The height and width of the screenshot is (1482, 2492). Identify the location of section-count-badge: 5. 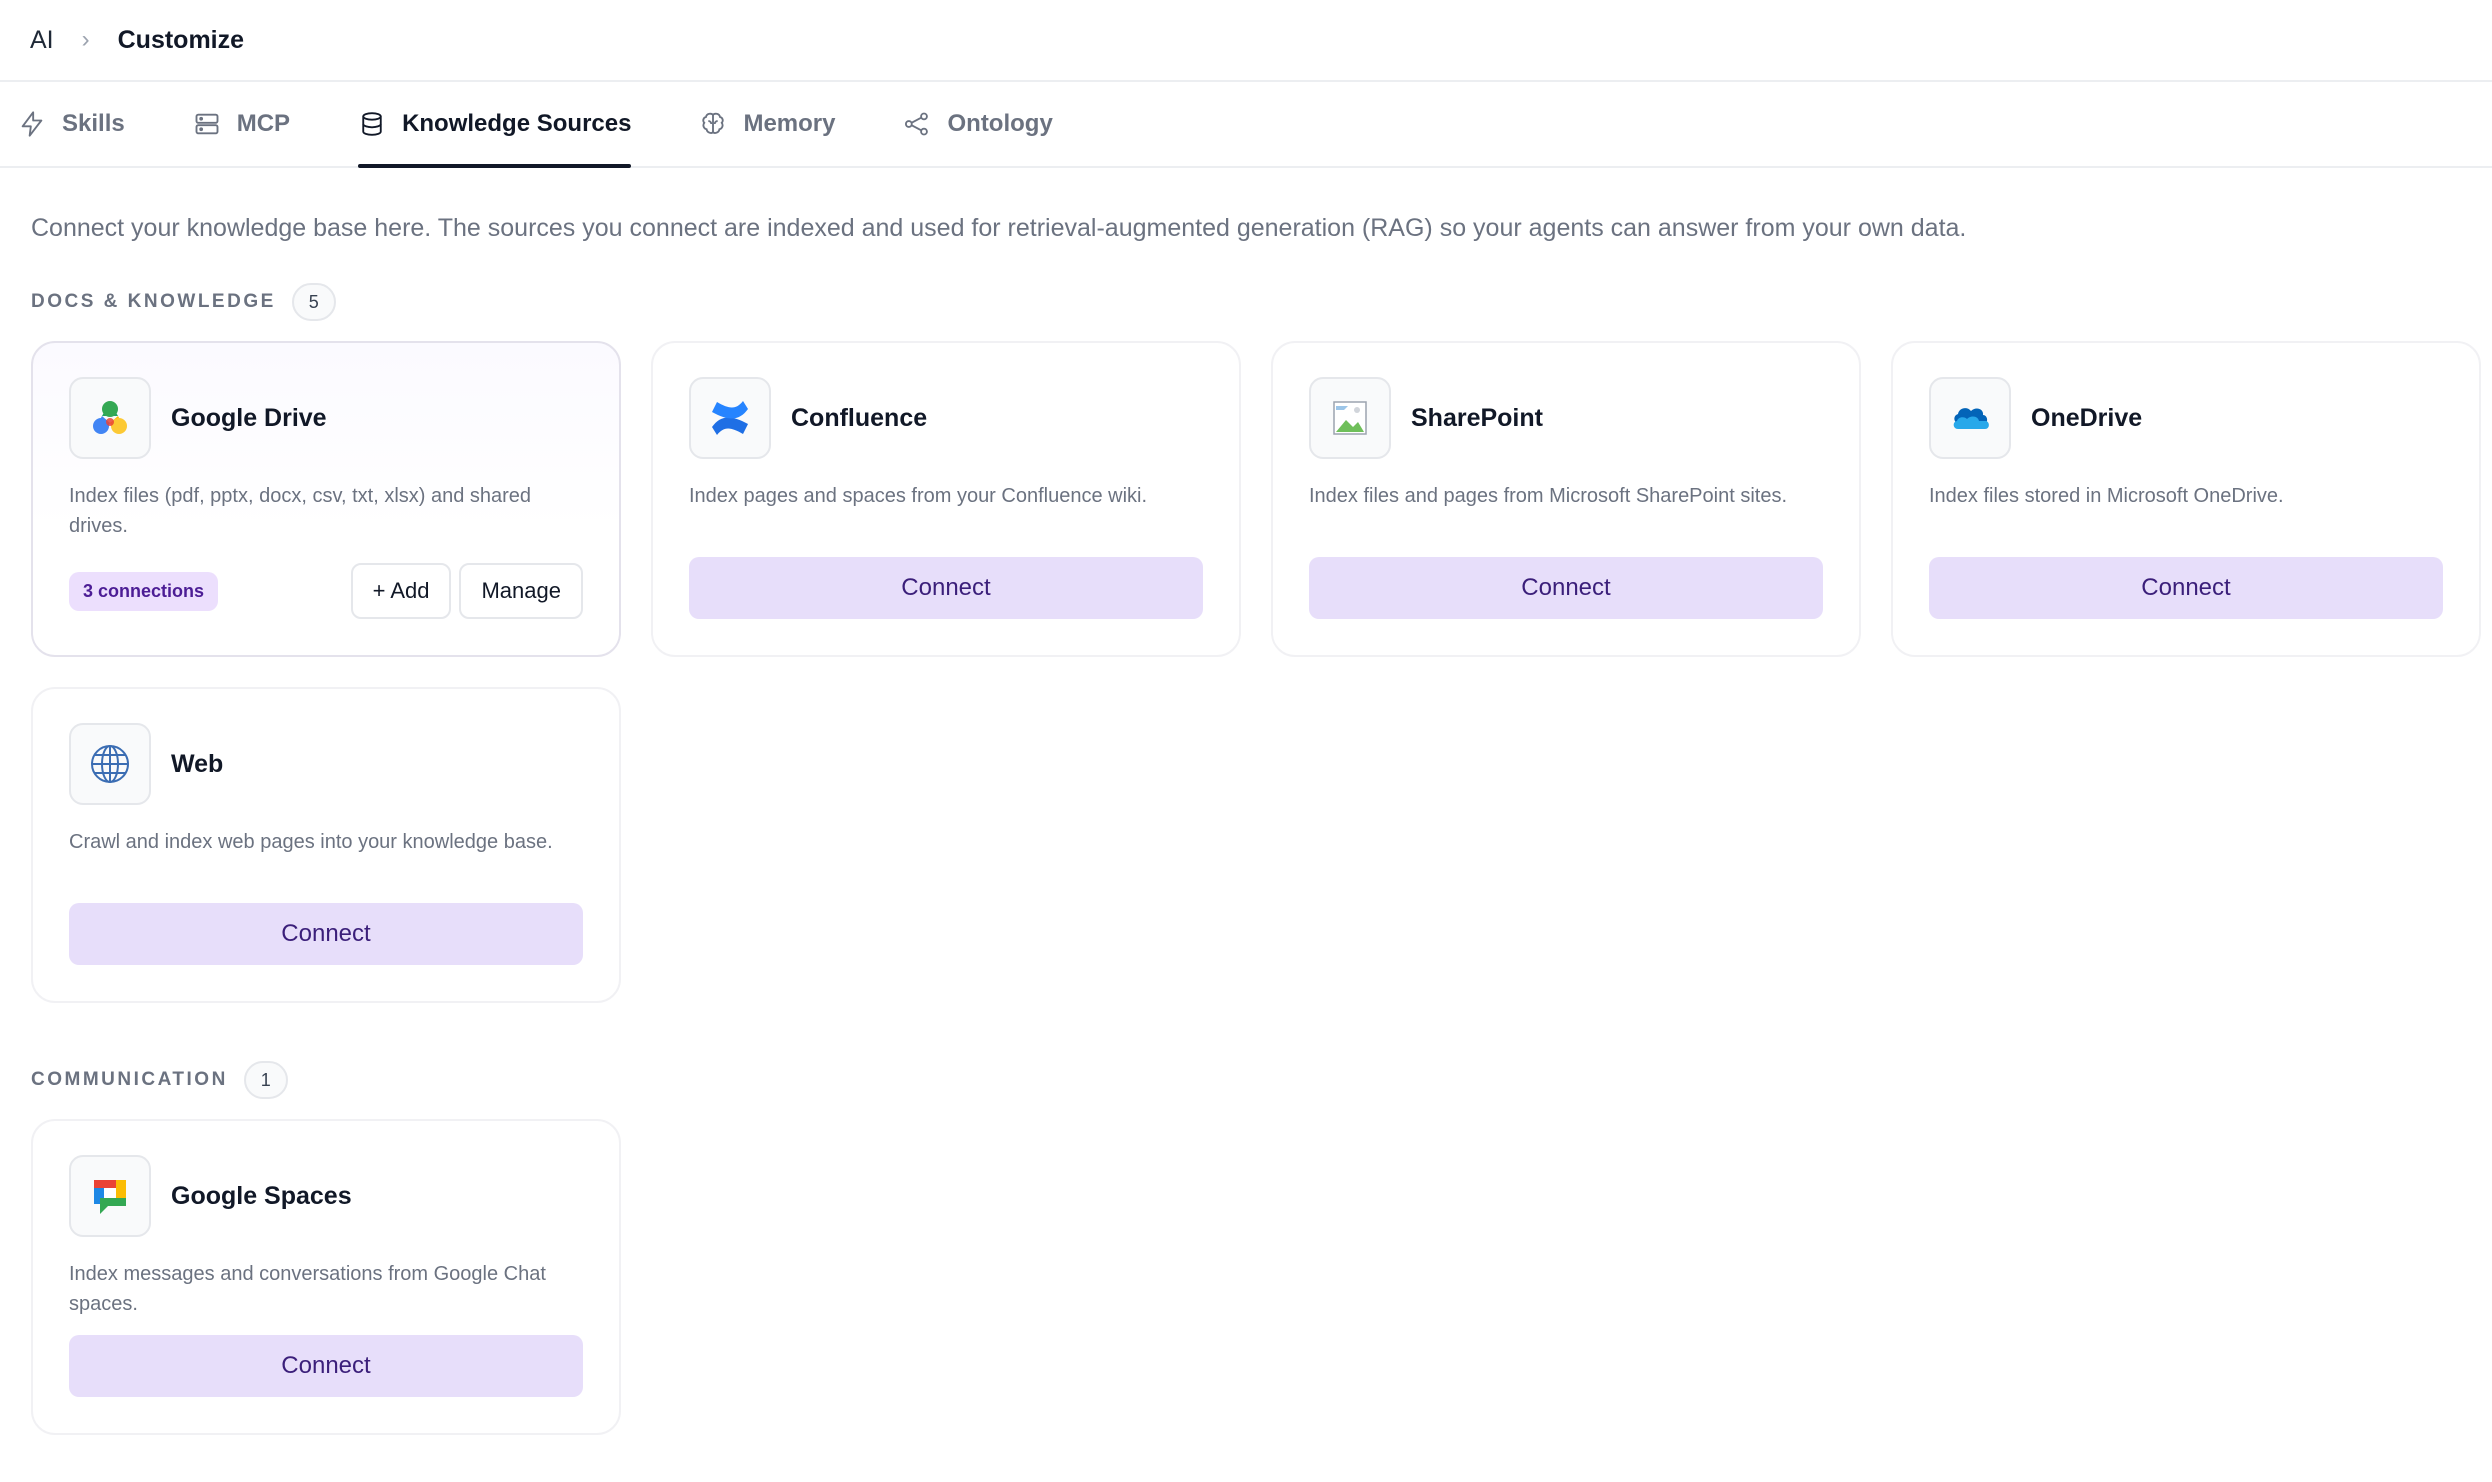
(313, 302).